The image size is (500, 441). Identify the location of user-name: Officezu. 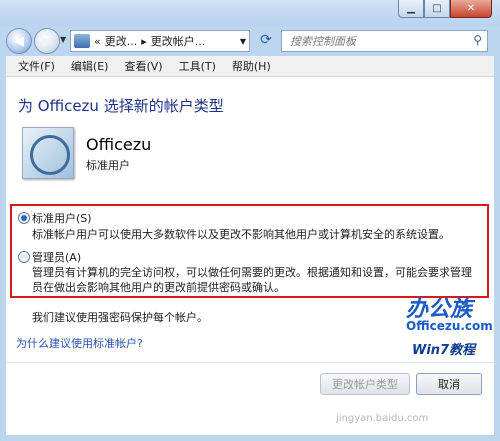
(119, 144).